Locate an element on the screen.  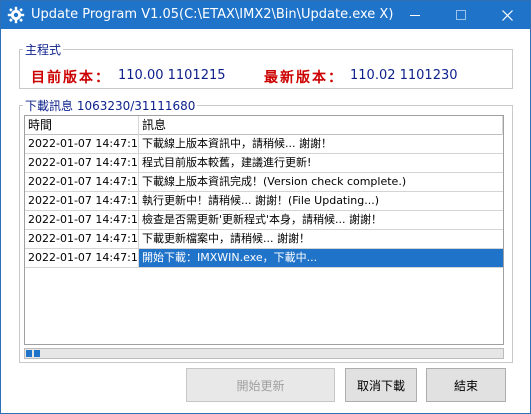
close-window-button is located at coordinates (507, 15).